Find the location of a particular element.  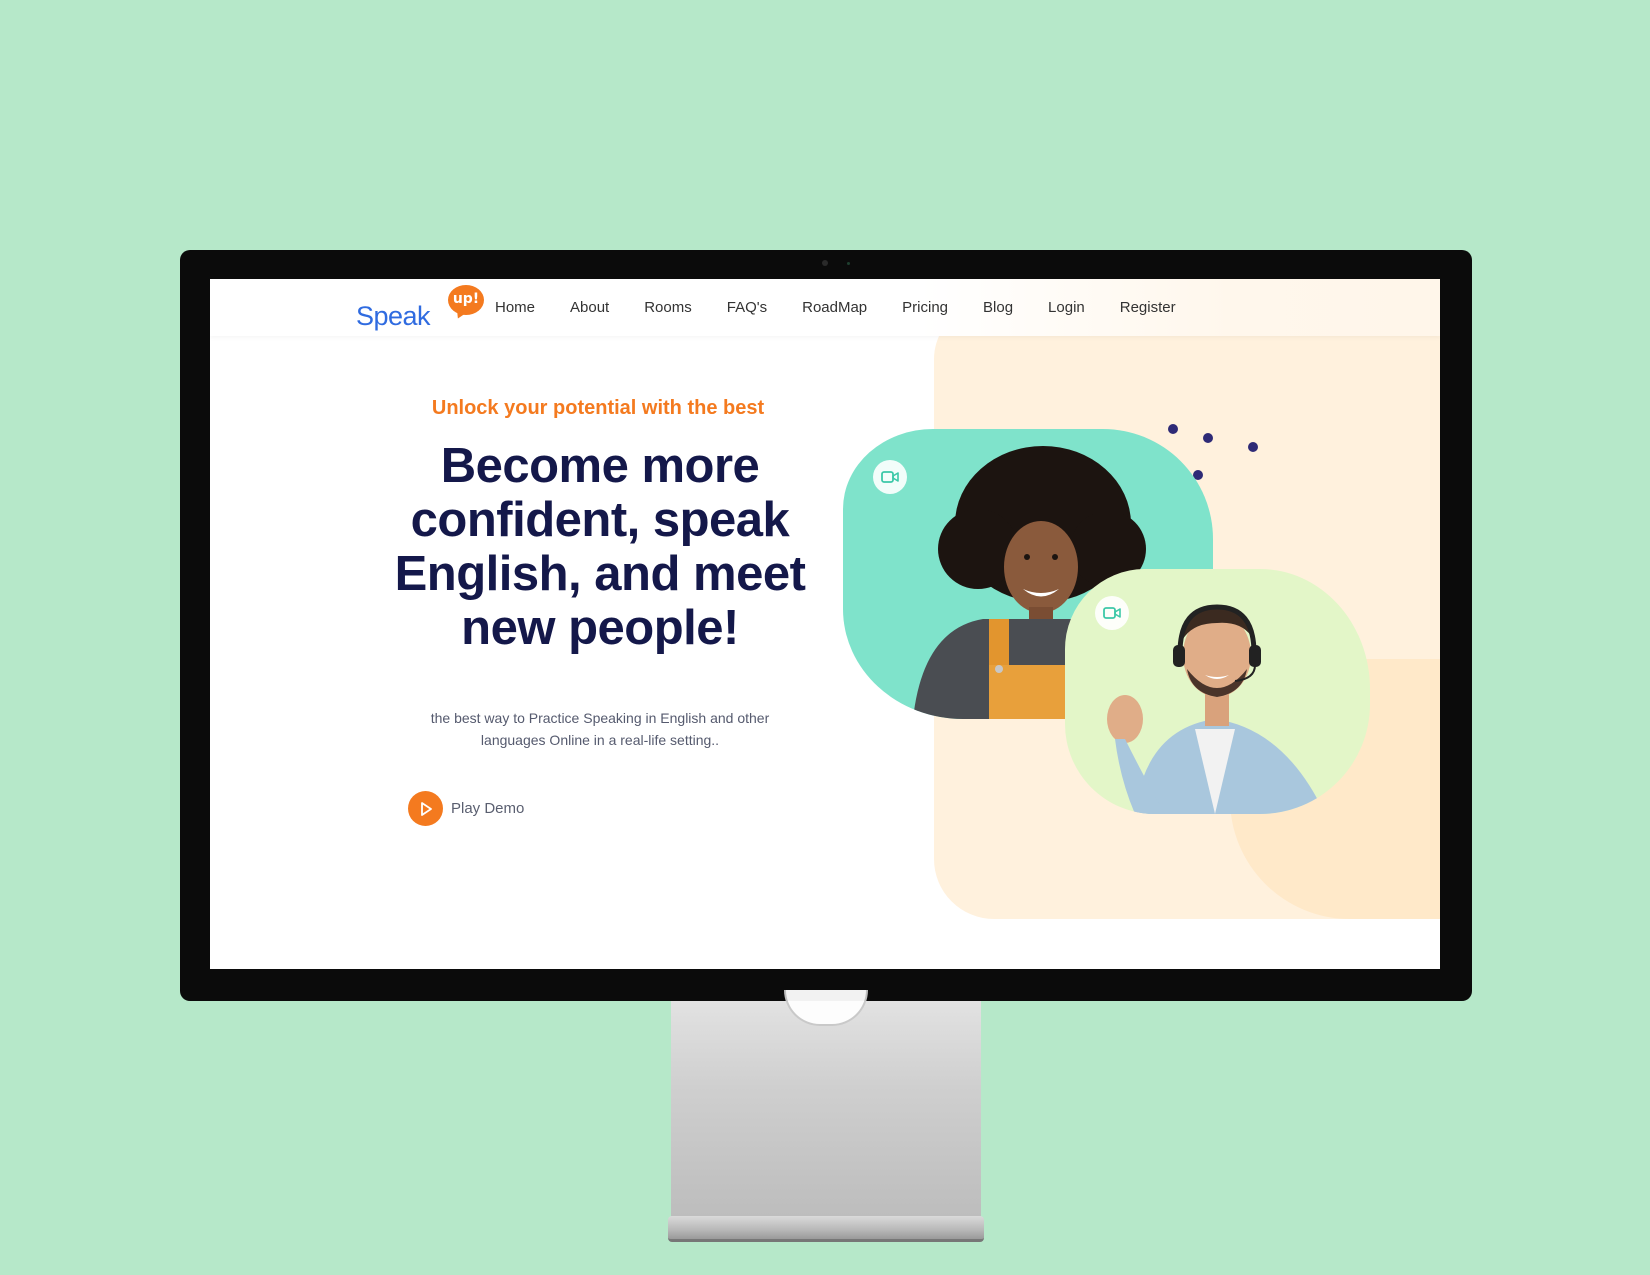

nav-blog: Blog is located at coordinates (998, 307).